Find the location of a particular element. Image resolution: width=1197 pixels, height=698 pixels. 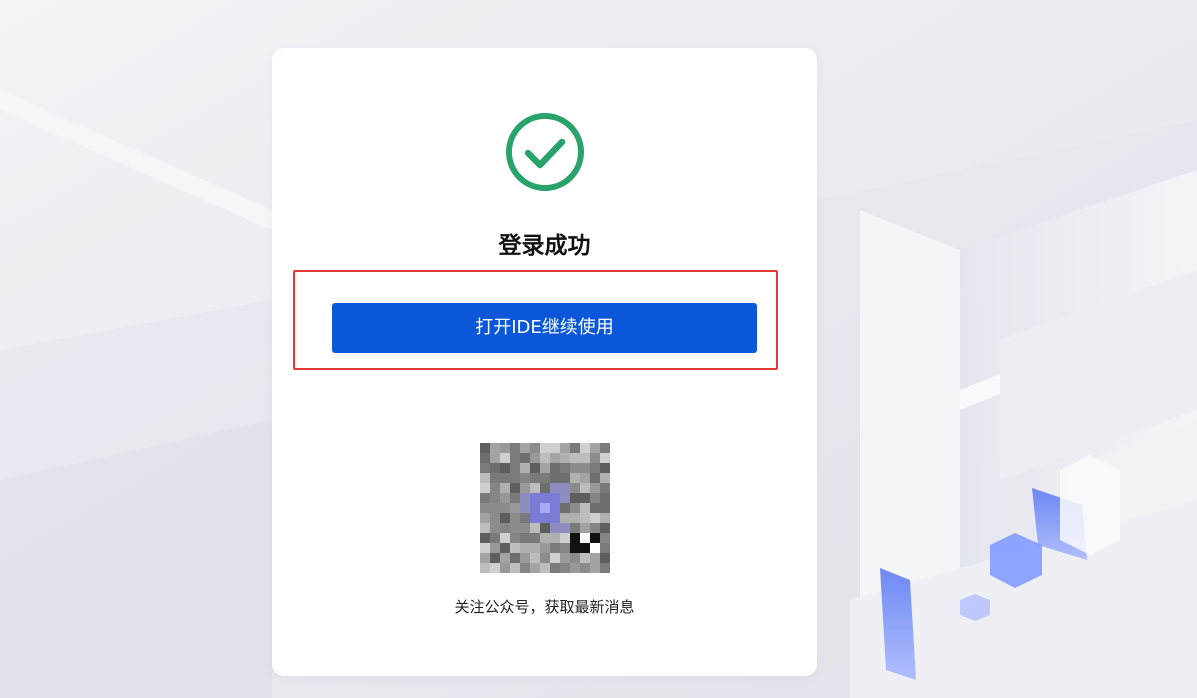

open-ide-button: 打开IDE继续使用 is located at coordinates (544, 328).